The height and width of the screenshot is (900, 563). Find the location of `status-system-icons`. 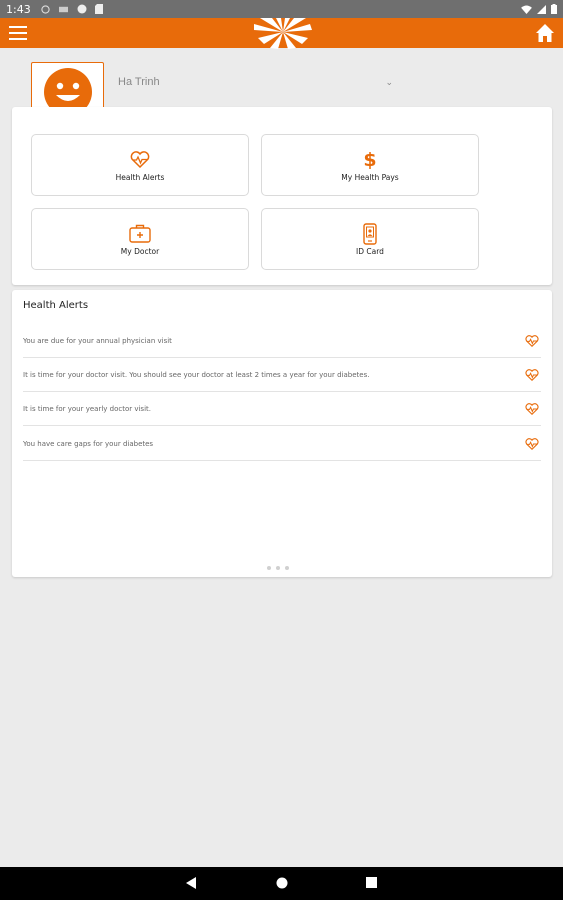

status-system-icons is located at coordinates (539, 9).